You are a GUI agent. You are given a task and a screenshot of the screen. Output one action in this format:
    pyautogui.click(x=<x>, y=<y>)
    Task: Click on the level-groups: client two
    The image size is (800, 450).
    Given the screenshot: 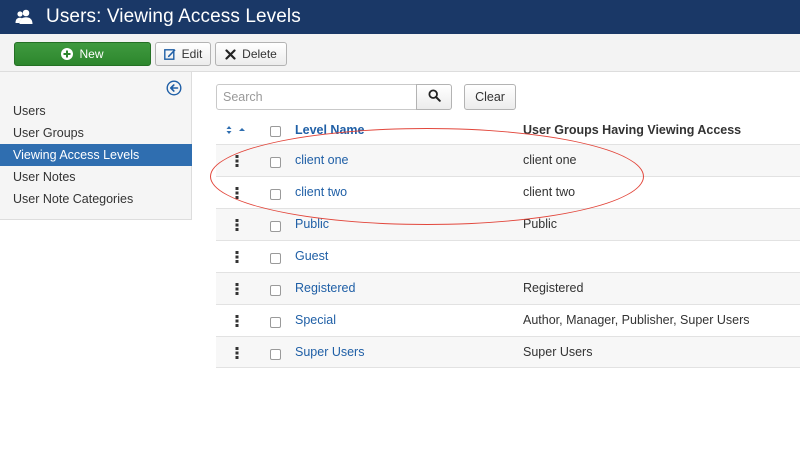 What is the action you would take?
    pyautogui.click(x=549, y=192)
    